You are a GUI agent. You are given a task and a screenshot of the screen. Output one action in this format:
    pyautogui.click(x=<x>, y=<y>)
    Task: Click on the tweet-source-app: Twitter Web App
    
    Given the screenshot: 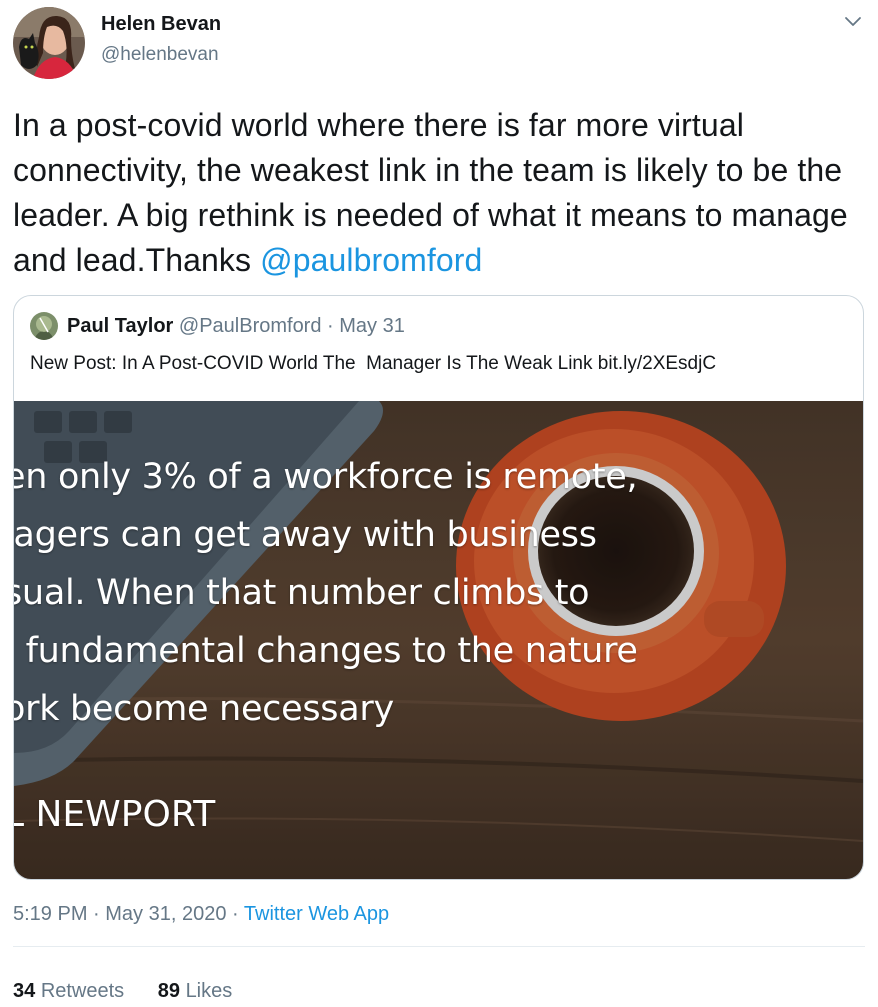 What is the action you would take?
    pyautogui.click(x=316, y=914)
    